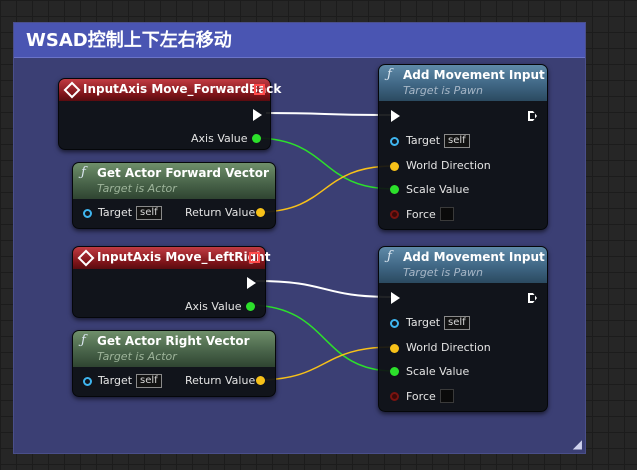 This screenshot has height=470, width=637. What do you see at coordinates (182, 89) in the screenshot?
I see `node-title: InputAxis Move_ForwardBack` at bounding box center [182, 89].